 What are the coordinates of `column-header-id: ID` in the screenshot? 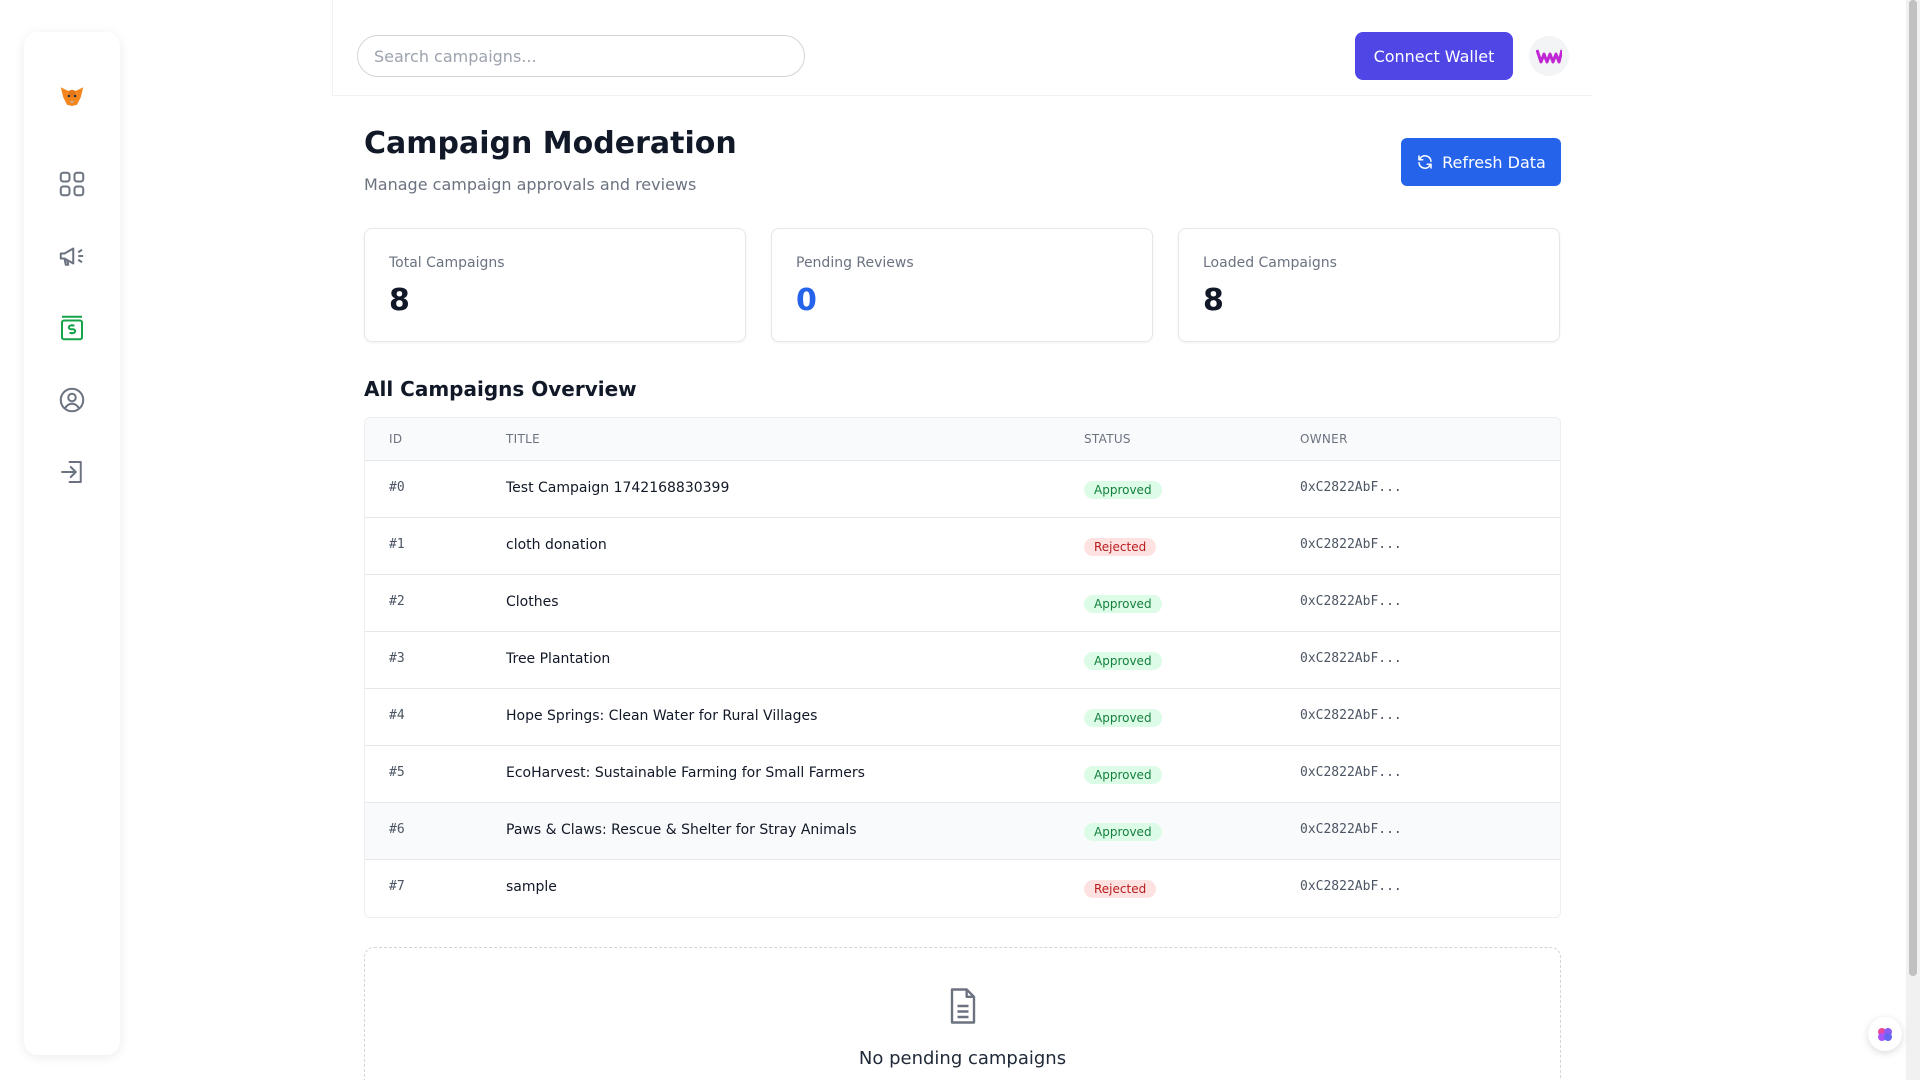 It's located at (396, 439).